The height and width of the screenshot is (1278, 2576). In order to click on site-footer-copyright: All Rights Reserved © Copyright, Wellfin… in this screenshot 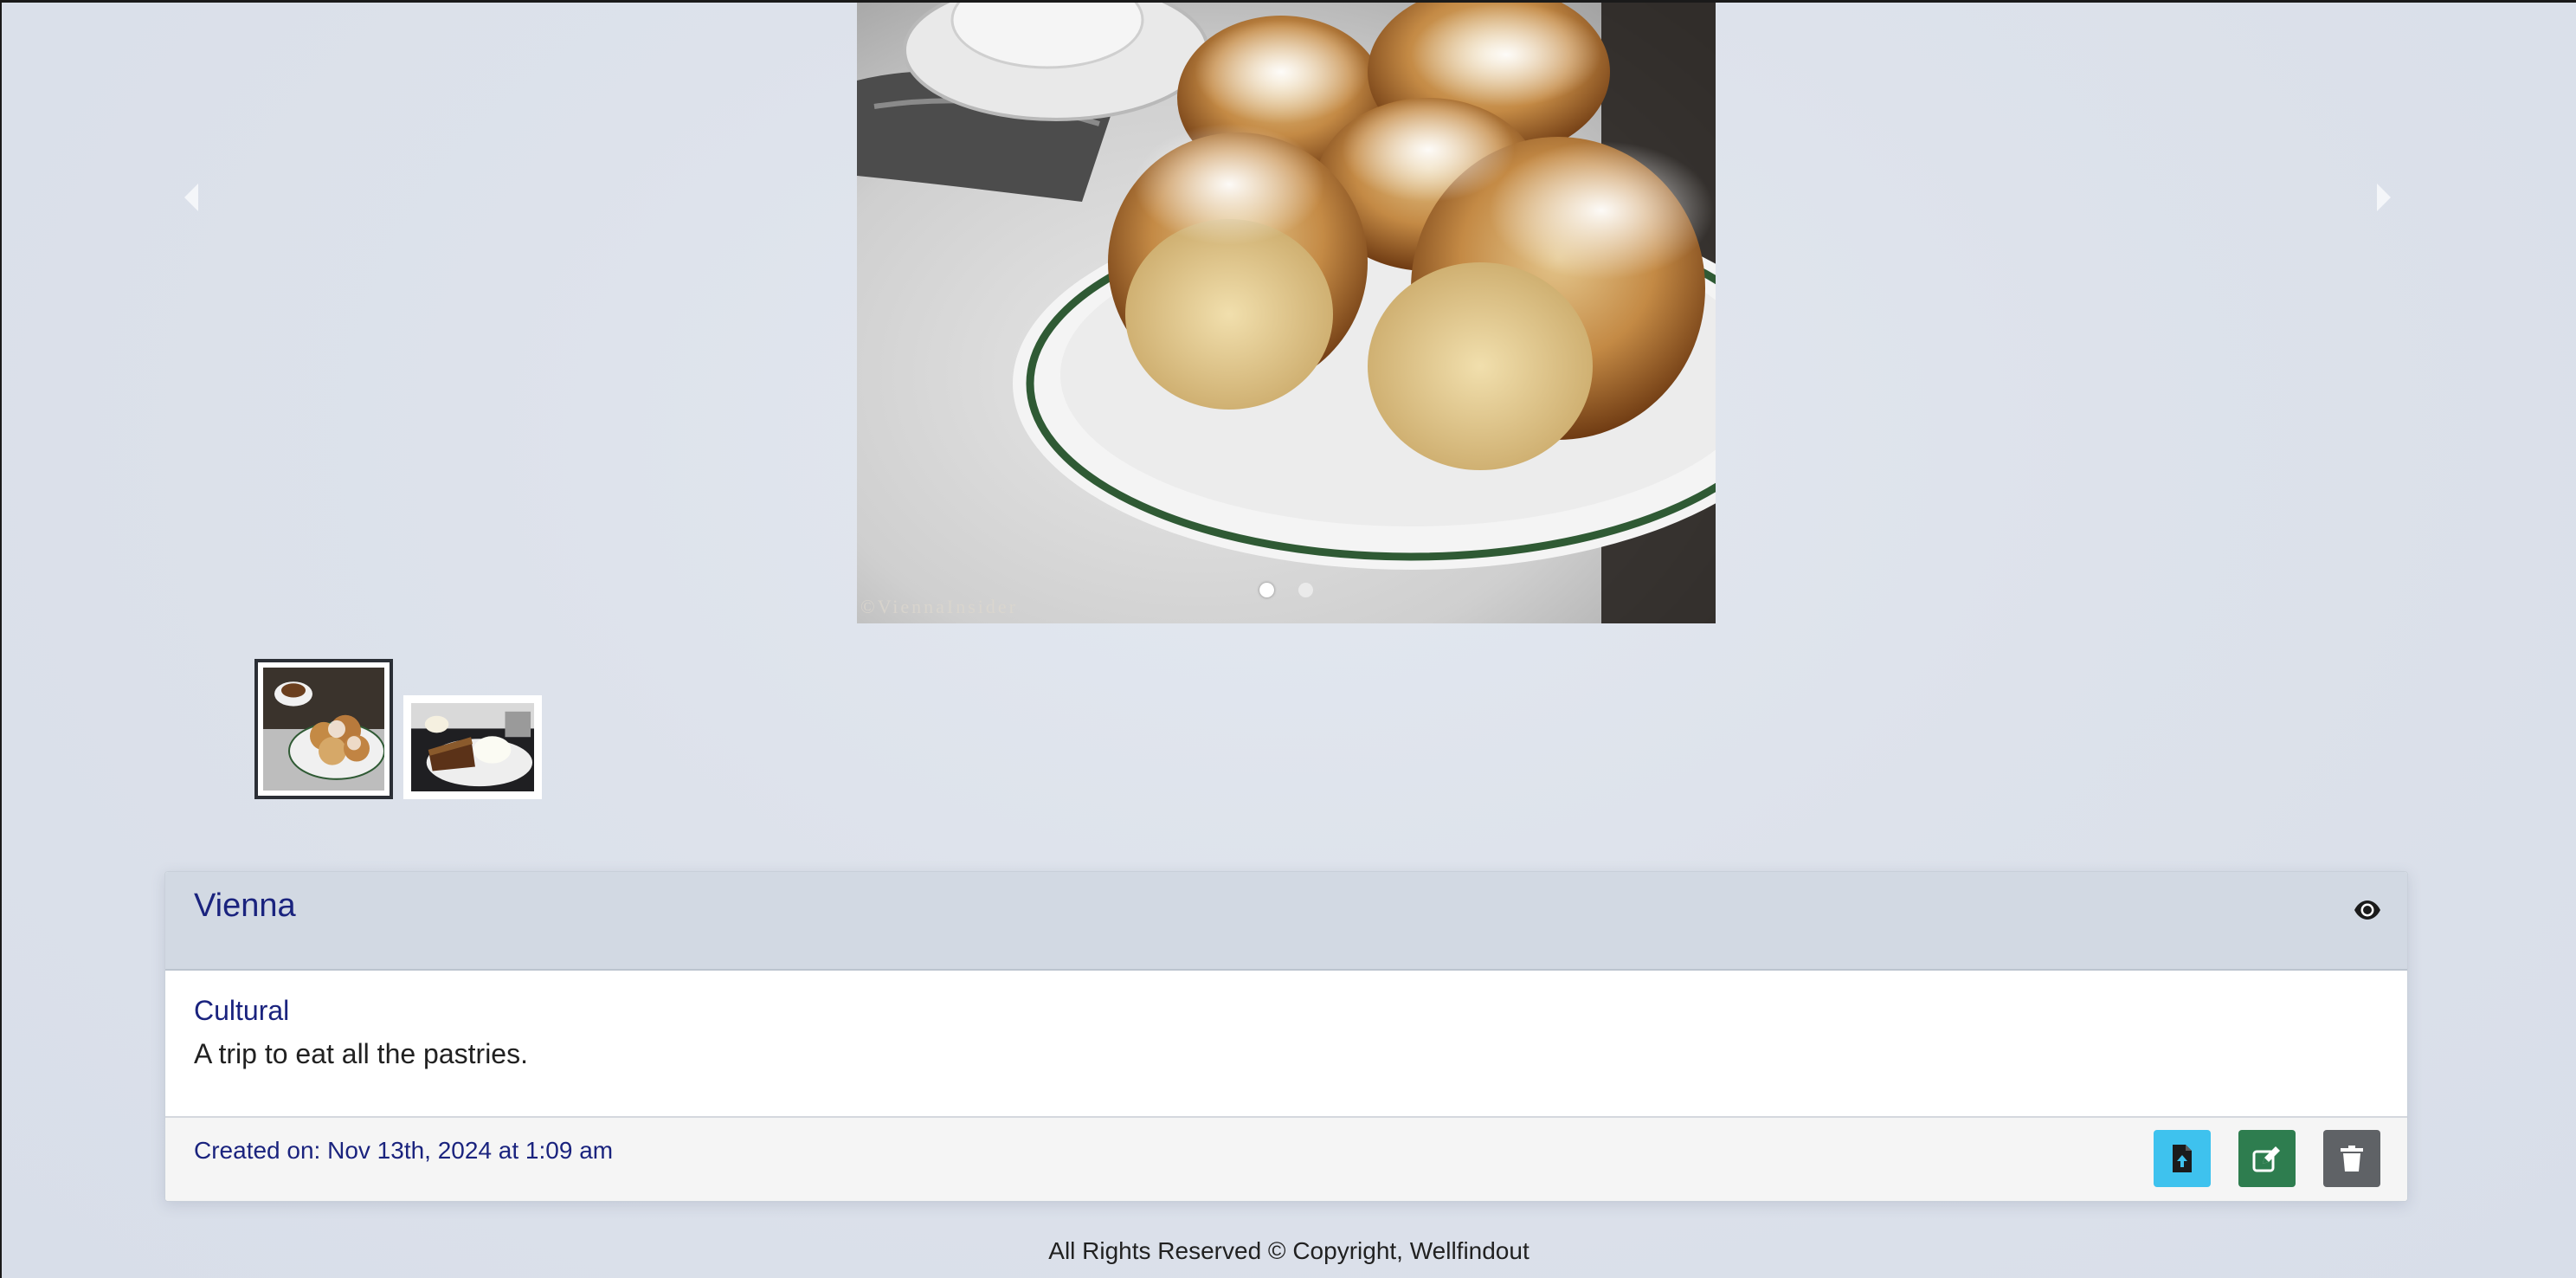, I will do `click(1289, 1250)`.